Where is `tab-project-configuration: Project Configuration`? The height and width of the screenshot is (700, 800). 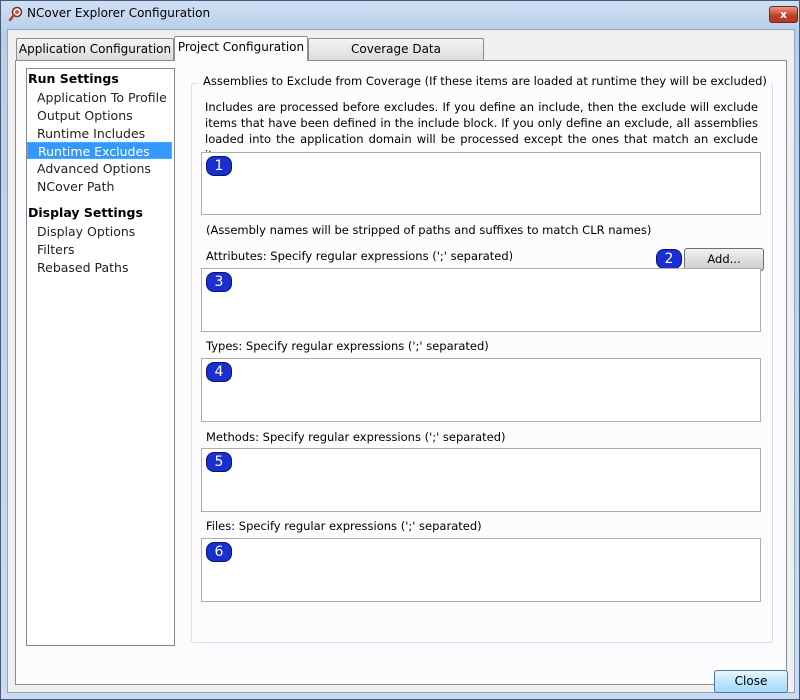 tab-project-configuration: Project Configuration is located at coordinates (241, 48).